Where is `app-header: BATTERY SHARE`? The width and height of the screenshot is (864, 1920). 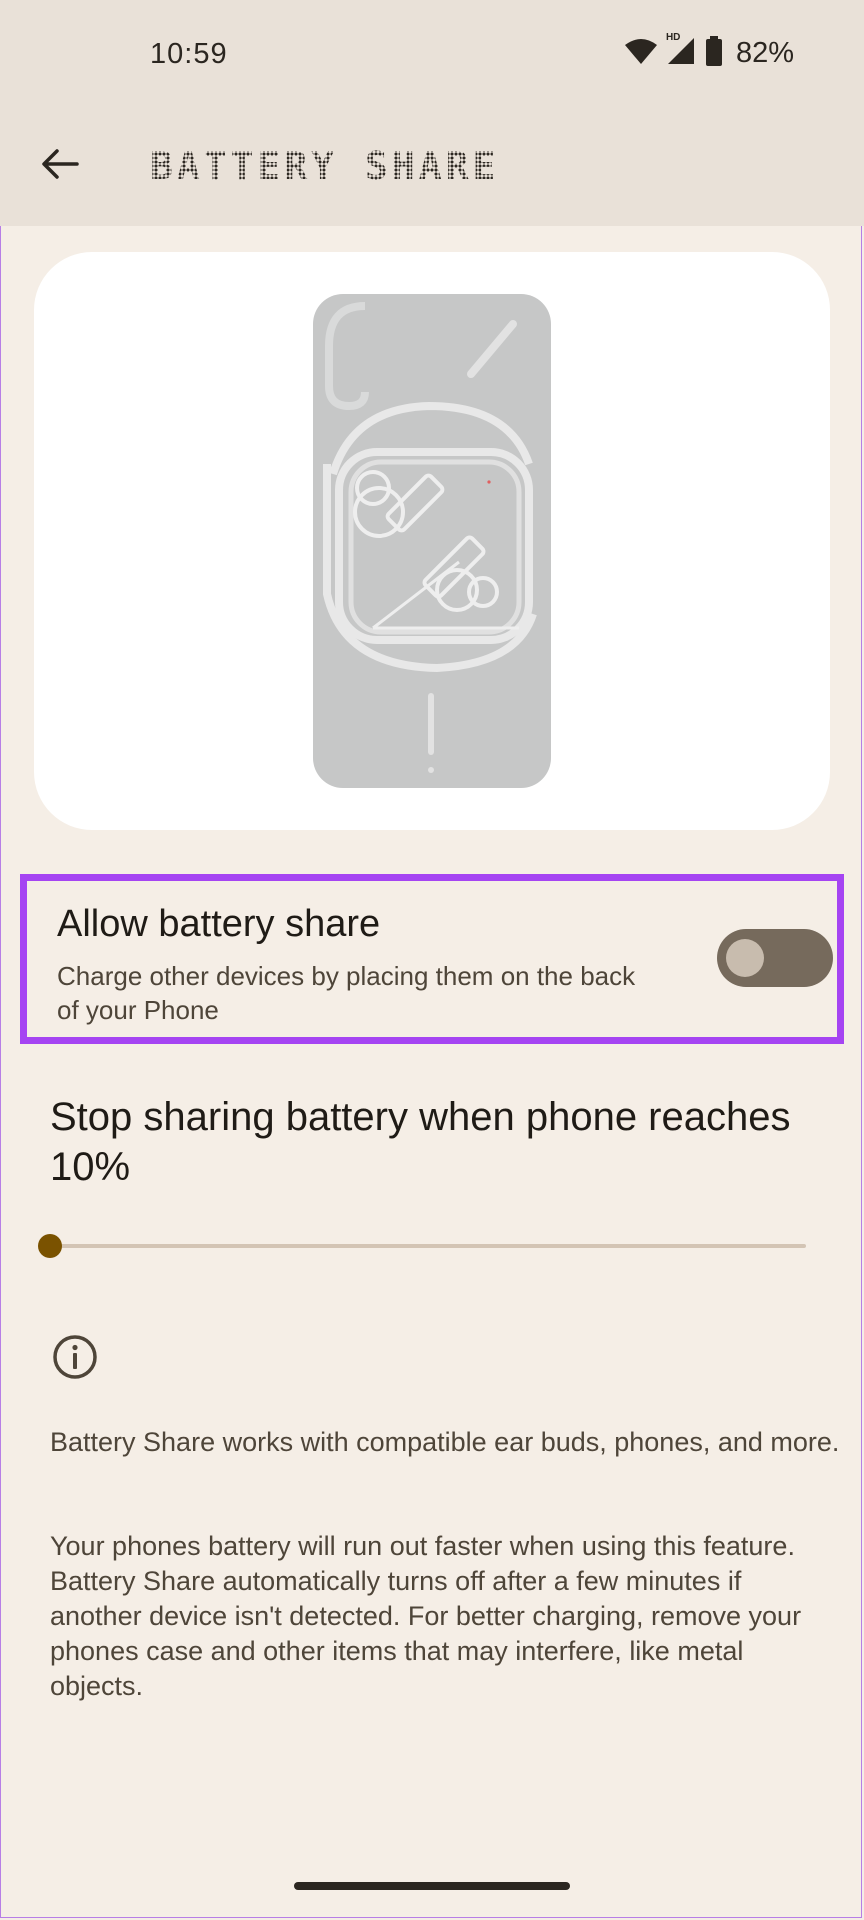 app-header: BATTERY SHARE is located at coordinates (432, 168).